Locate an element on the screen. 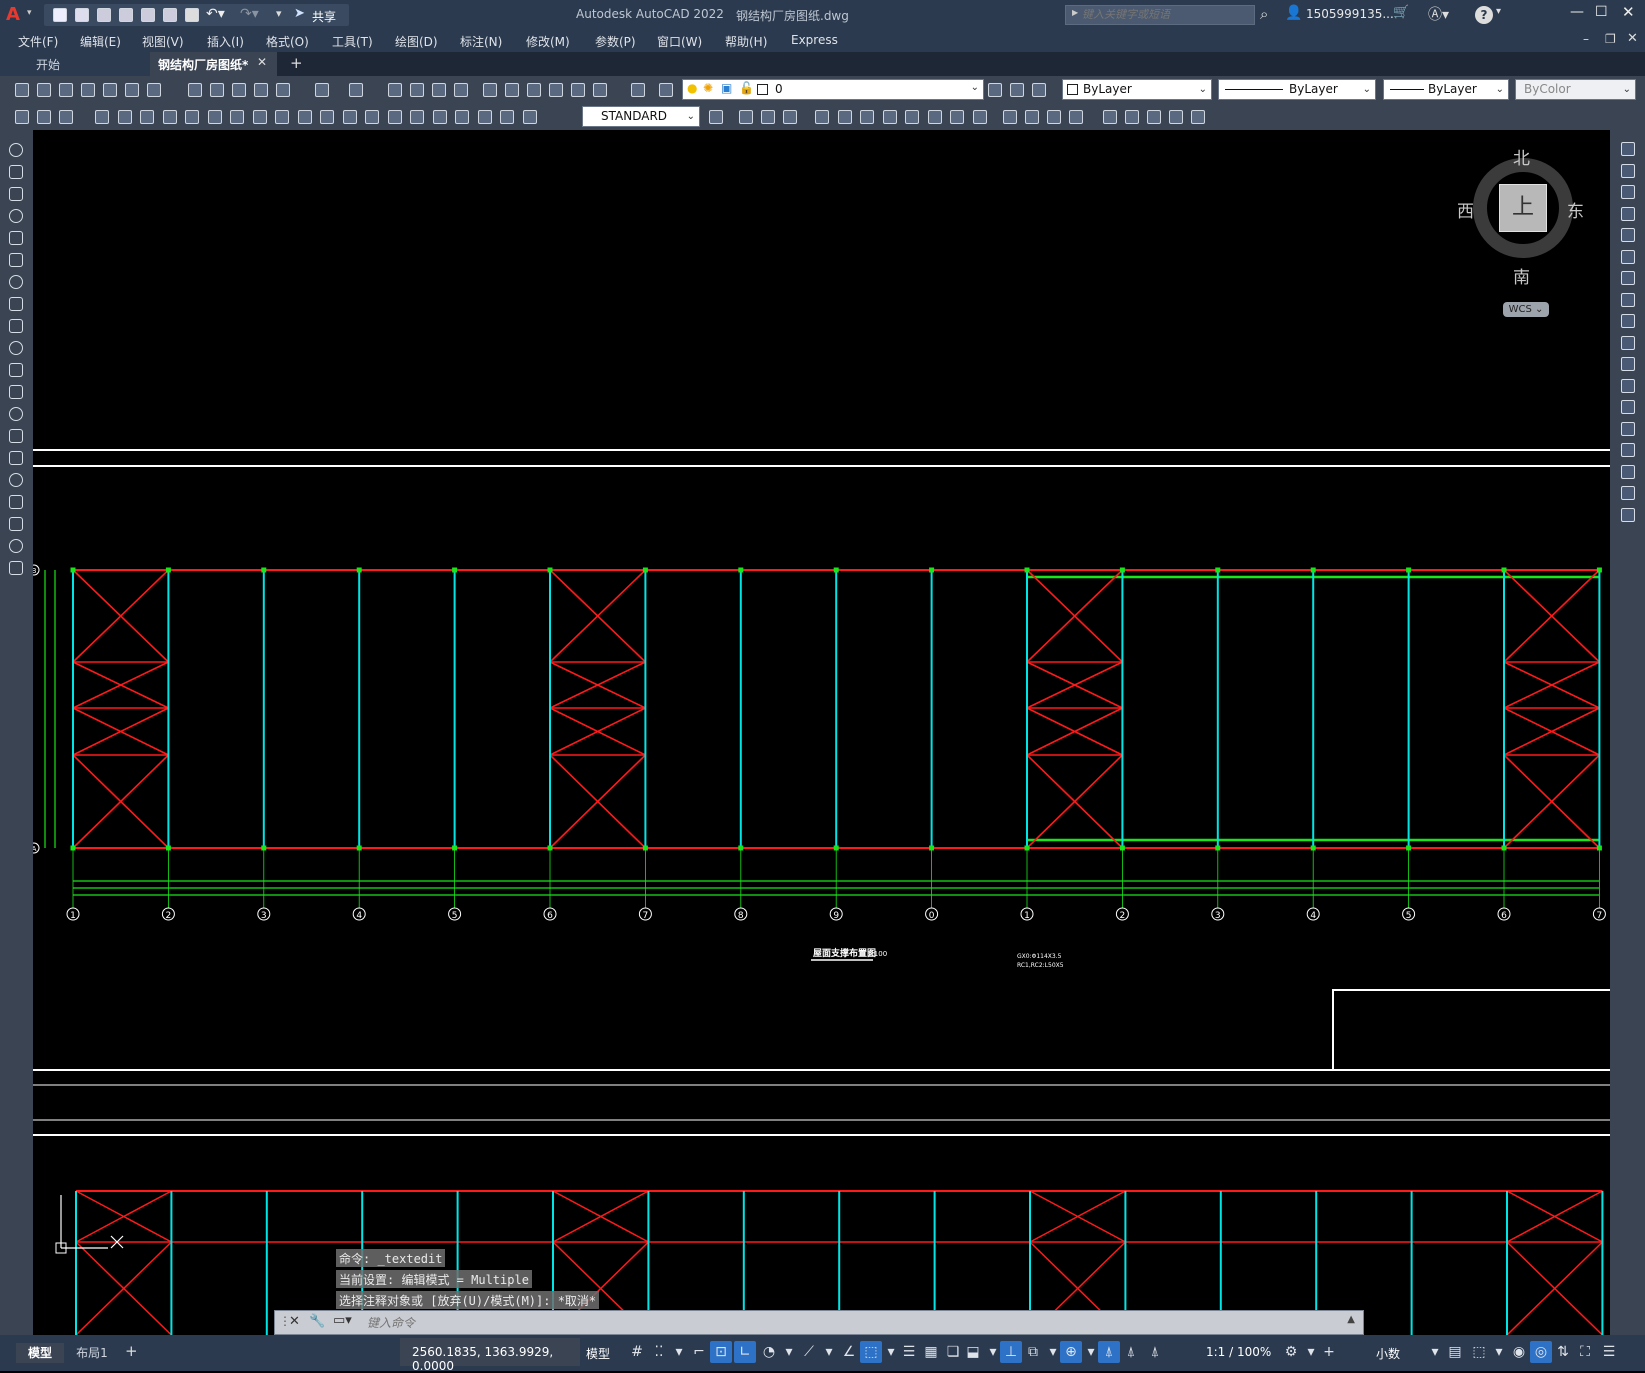 The image size is (1645, 1373). annotation-scale: 1:1 / 100% is located at coordinates (1238, 1352).